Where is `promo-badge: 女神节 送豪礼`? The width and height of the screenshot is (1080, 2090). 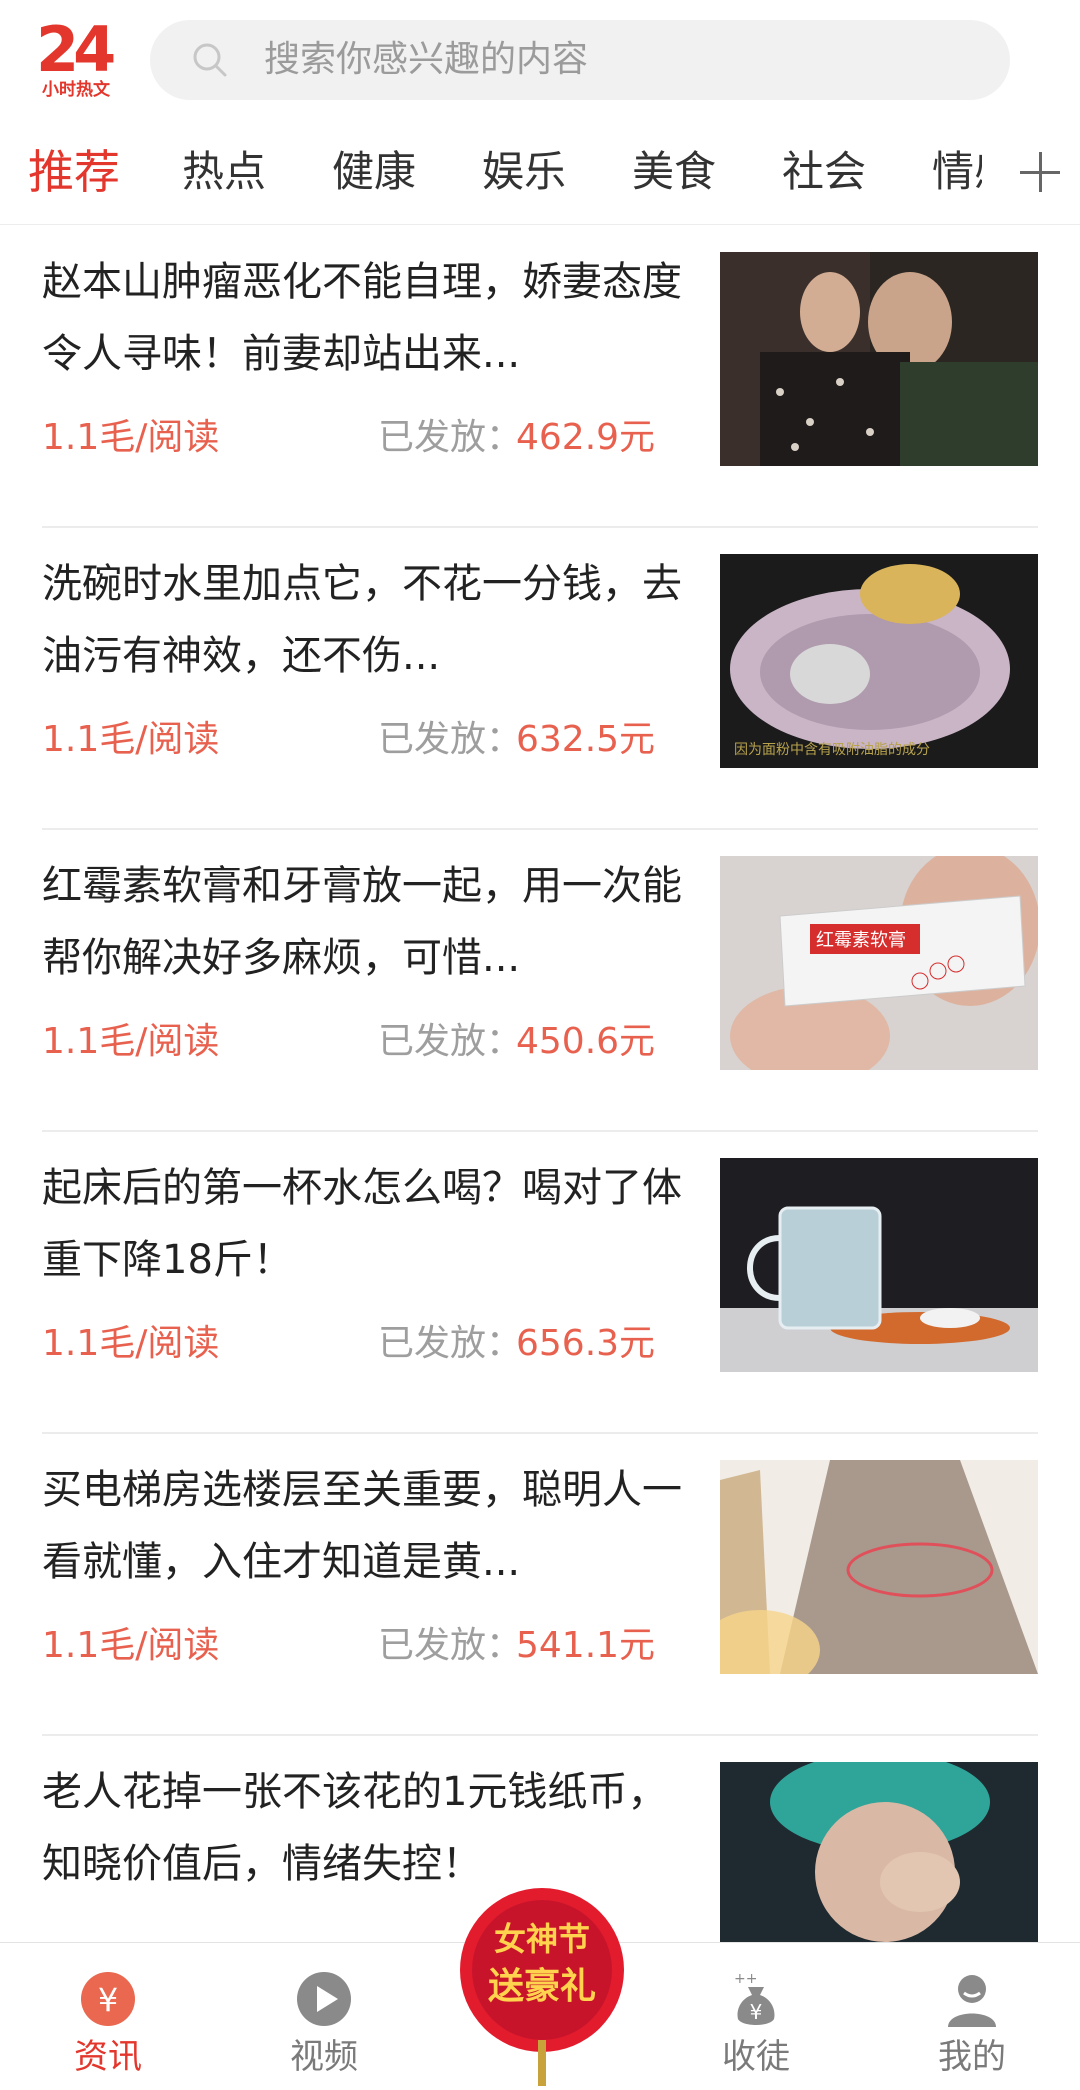
promo-badge: 女神节 送豪礼 is located at coordinates (542, 1983).